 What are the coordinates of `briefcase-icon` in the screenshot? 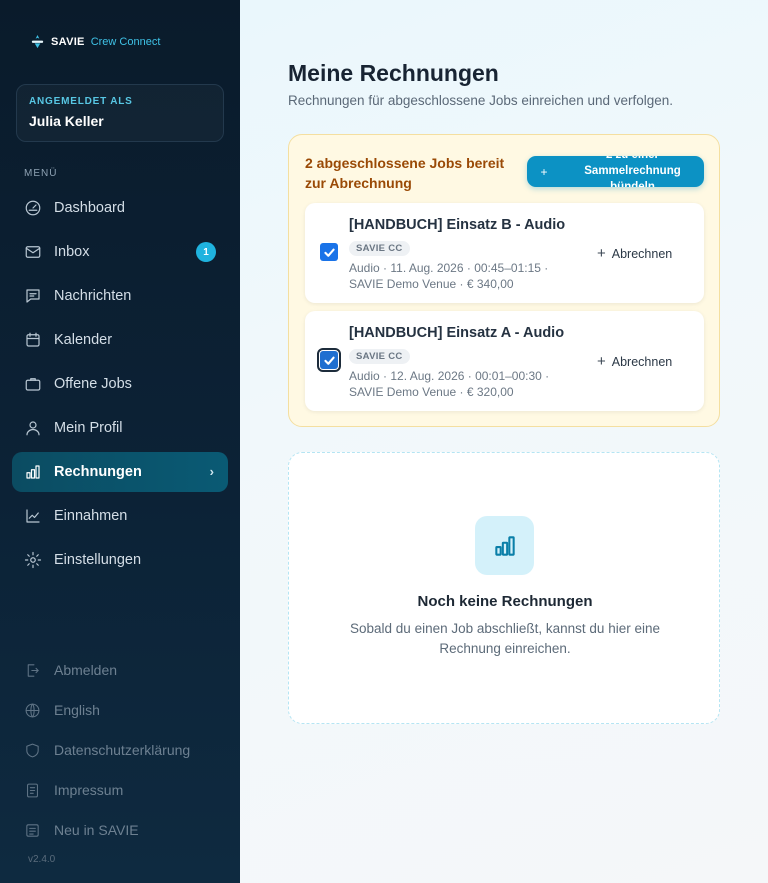 It's located at (33, 384).